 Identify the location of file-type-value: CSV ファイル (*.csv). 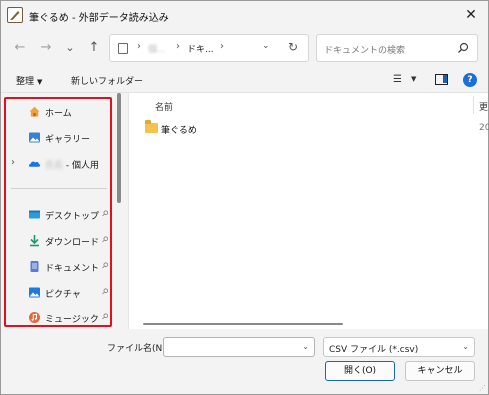
(374, 350).